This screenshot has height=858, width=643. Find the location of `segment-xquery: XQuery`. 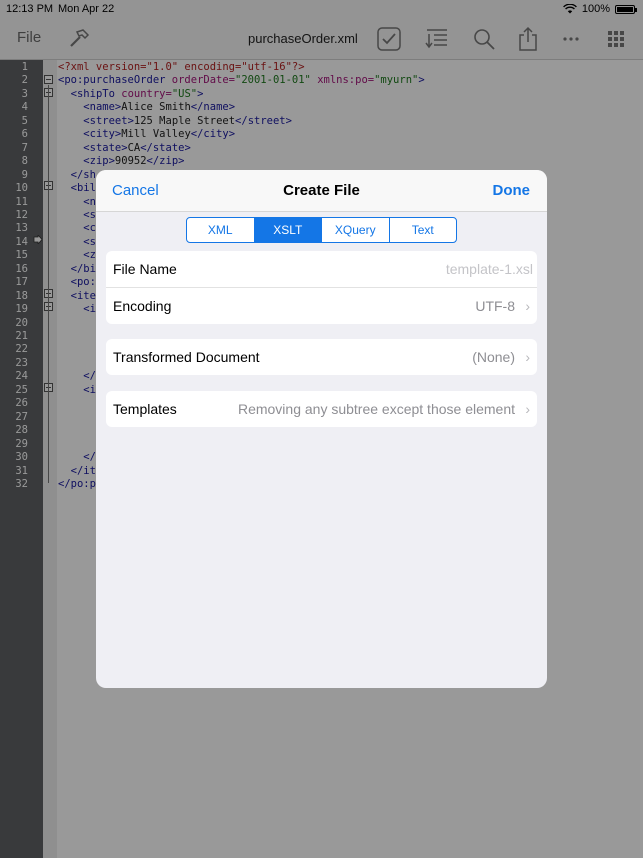

segment-xquery: XQuery is located at coordinates (356, 230).